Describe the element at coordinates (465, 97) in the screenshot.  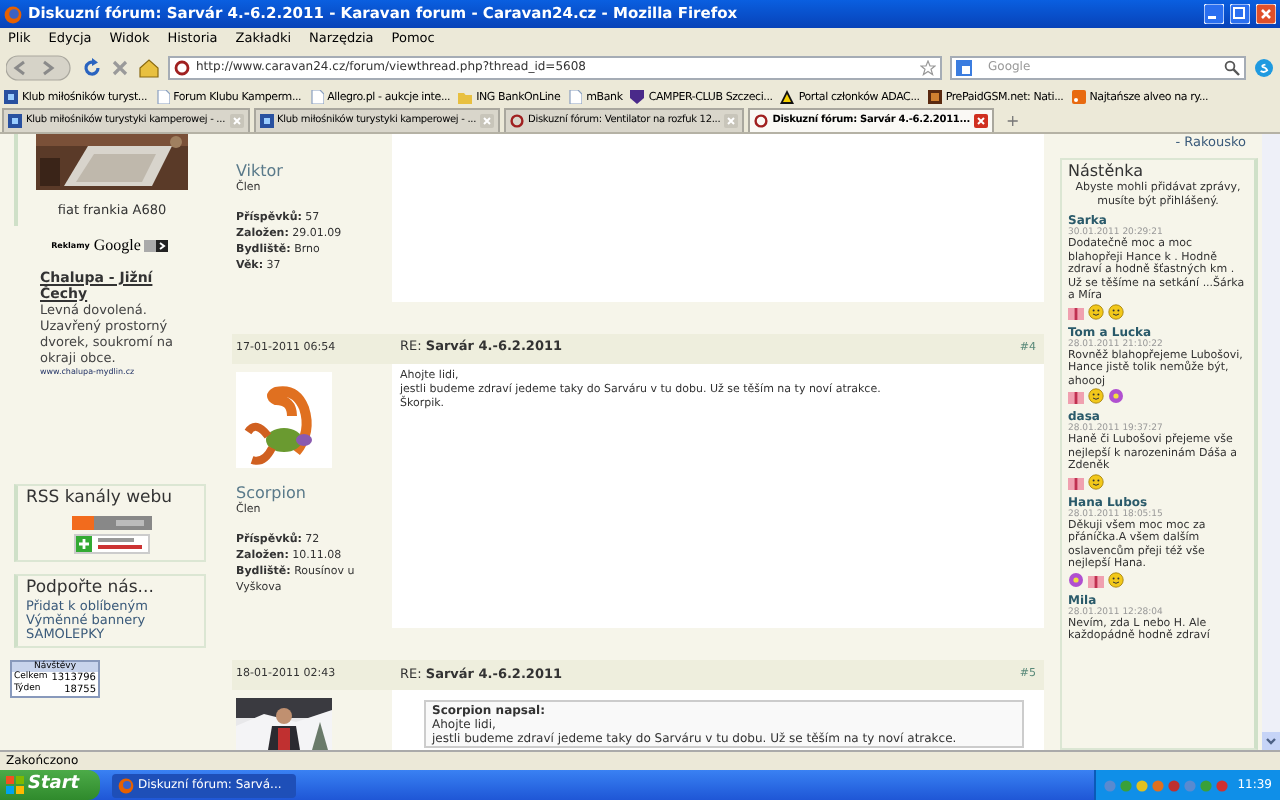
I see `folder-icon` at that location.